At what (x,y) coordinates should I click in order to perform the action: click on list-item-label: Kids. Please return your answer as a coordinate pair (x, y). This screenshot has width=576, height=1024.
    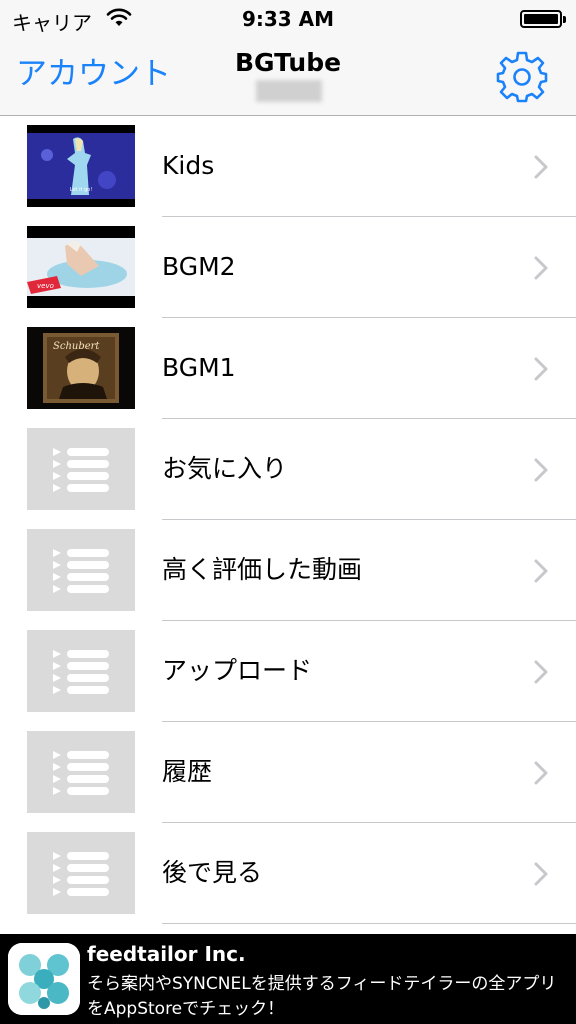
    Looking at the image, I should click on (188, 165).